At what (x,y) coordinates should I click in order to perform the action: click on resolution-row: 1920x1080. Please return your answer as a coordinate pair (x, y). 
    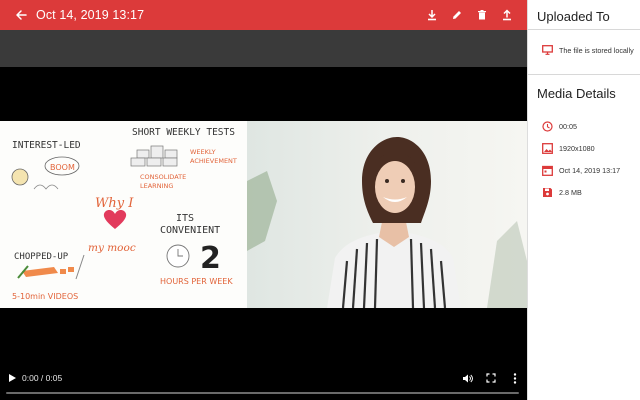
    Looking at the image, I should click on (584, 148).